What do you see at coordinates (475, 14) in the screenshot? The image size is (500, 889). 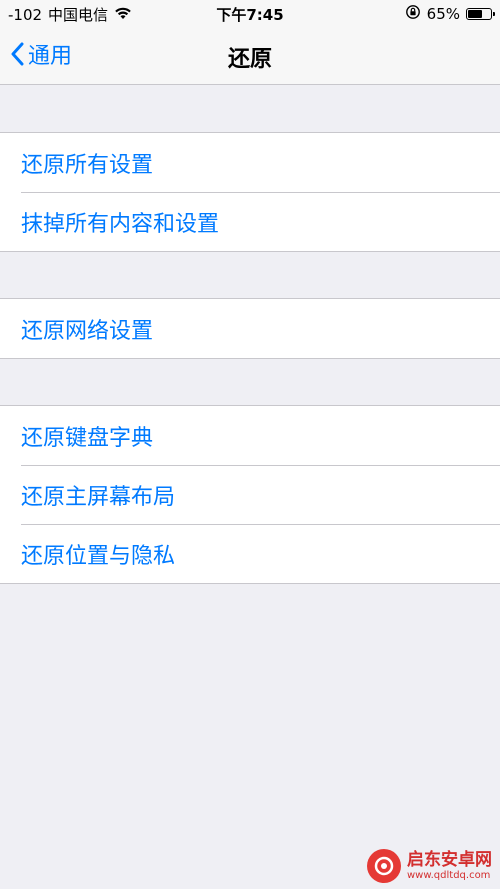 I see `battery-level` at bounding box center [475, 14].